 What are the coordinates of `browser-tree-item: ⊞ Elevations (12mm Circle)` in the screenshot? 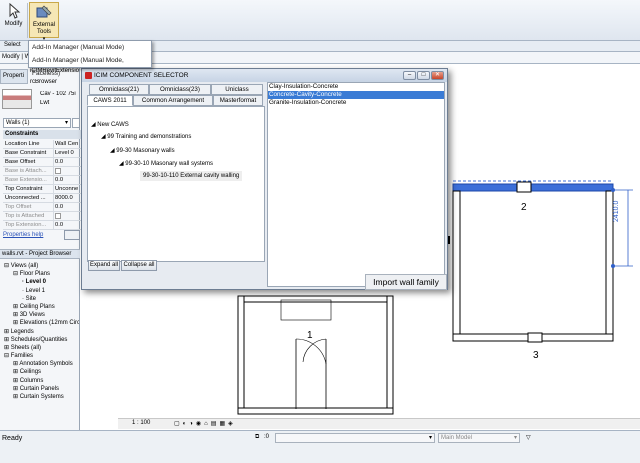 It's located at (40, 323).